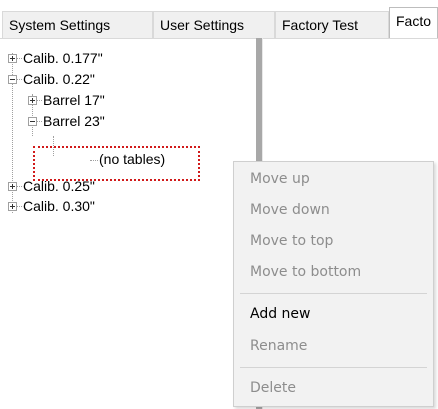 This screenshot has width=438, height=409. I want to click on tab-label: Facto, so click(414, 21).